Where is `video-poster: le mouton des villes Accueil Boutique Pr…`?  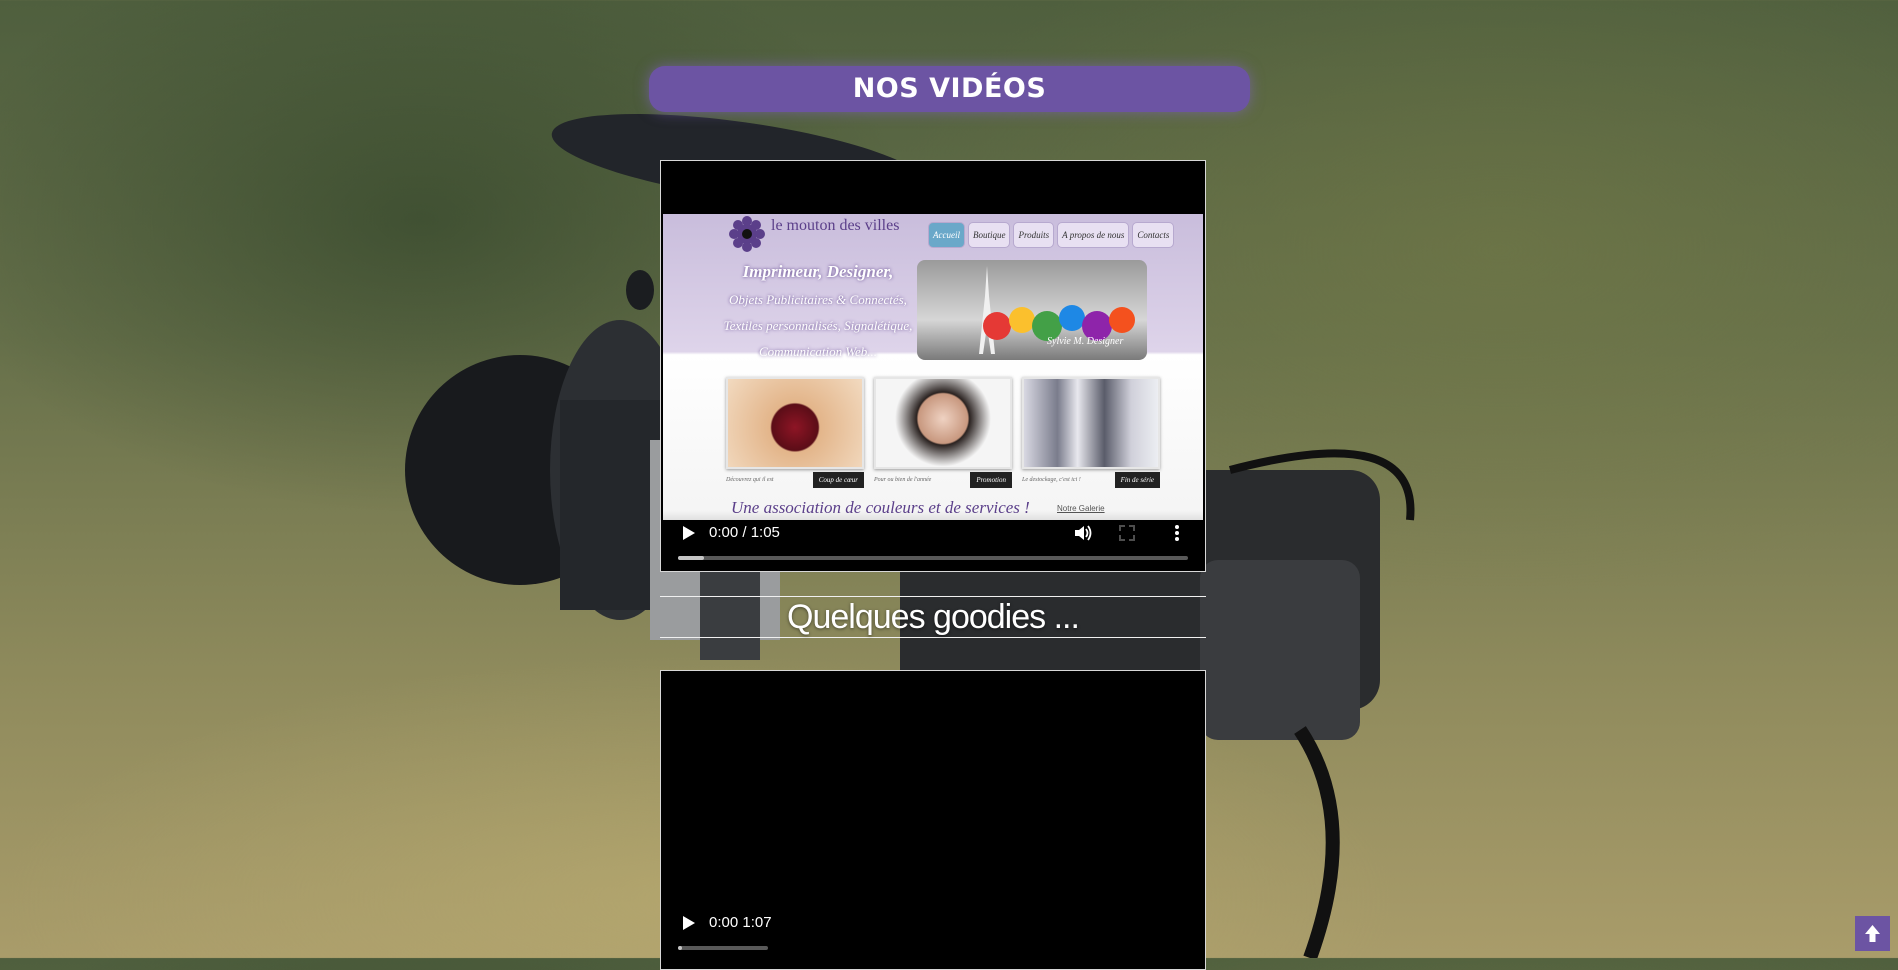 video-poster: le mouton des villes Accueil Boutique Pr… is located at coordinates (933, 367).